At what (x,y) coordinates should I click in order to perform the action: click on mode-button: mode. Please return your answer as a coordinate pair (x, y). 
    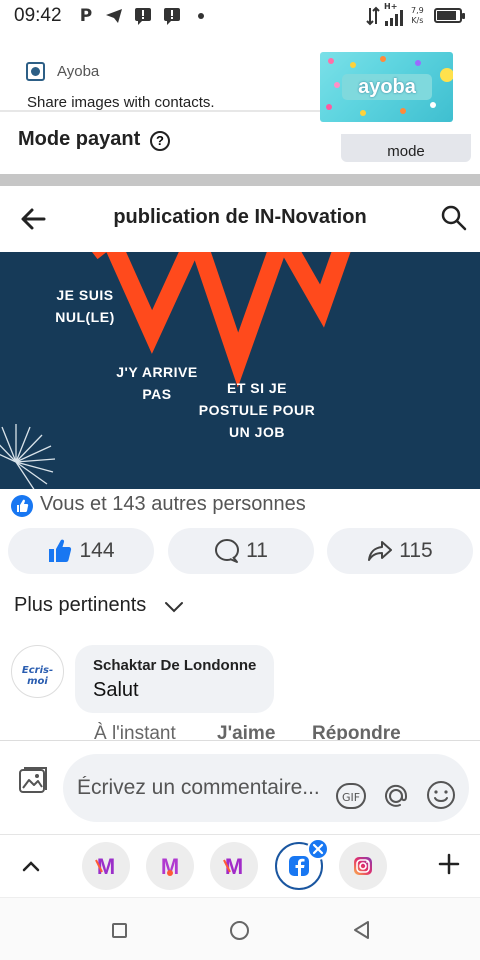
    Looking at the image, I should click on (406, 148).